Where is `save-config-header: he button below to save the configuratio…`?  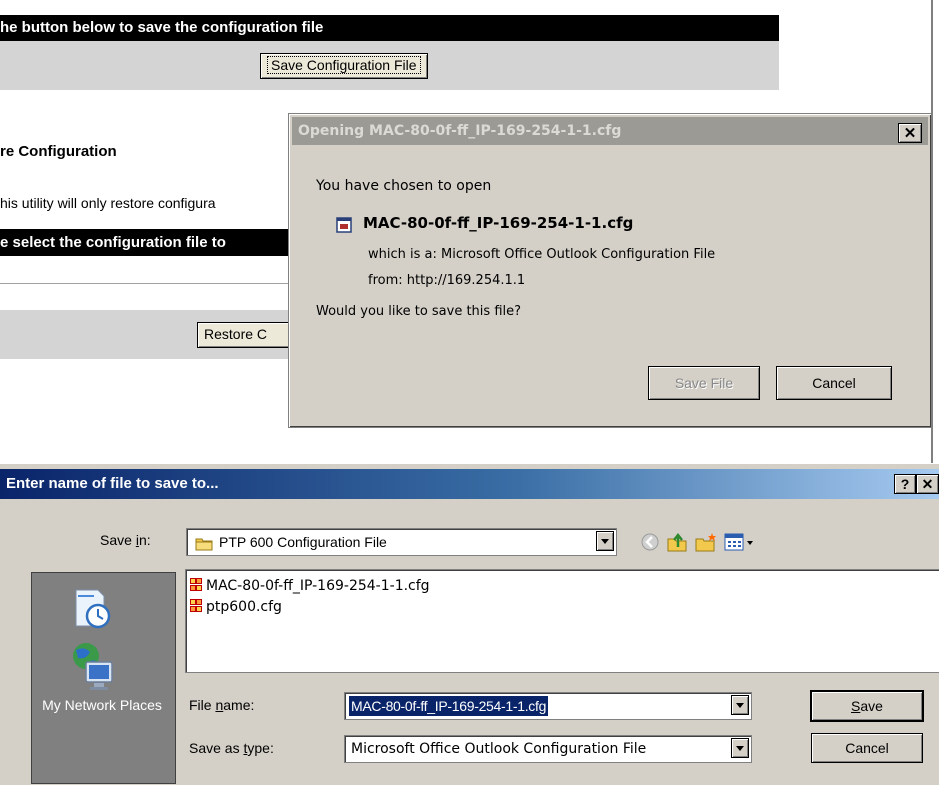 save-config-header: he button below to save the configuratio… is located at coordinates (389, 28).